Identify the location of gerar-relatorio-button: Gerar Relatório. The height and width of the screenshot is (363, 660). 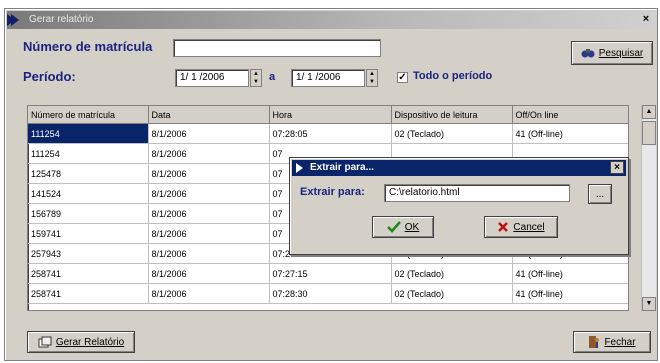
(81, 342).